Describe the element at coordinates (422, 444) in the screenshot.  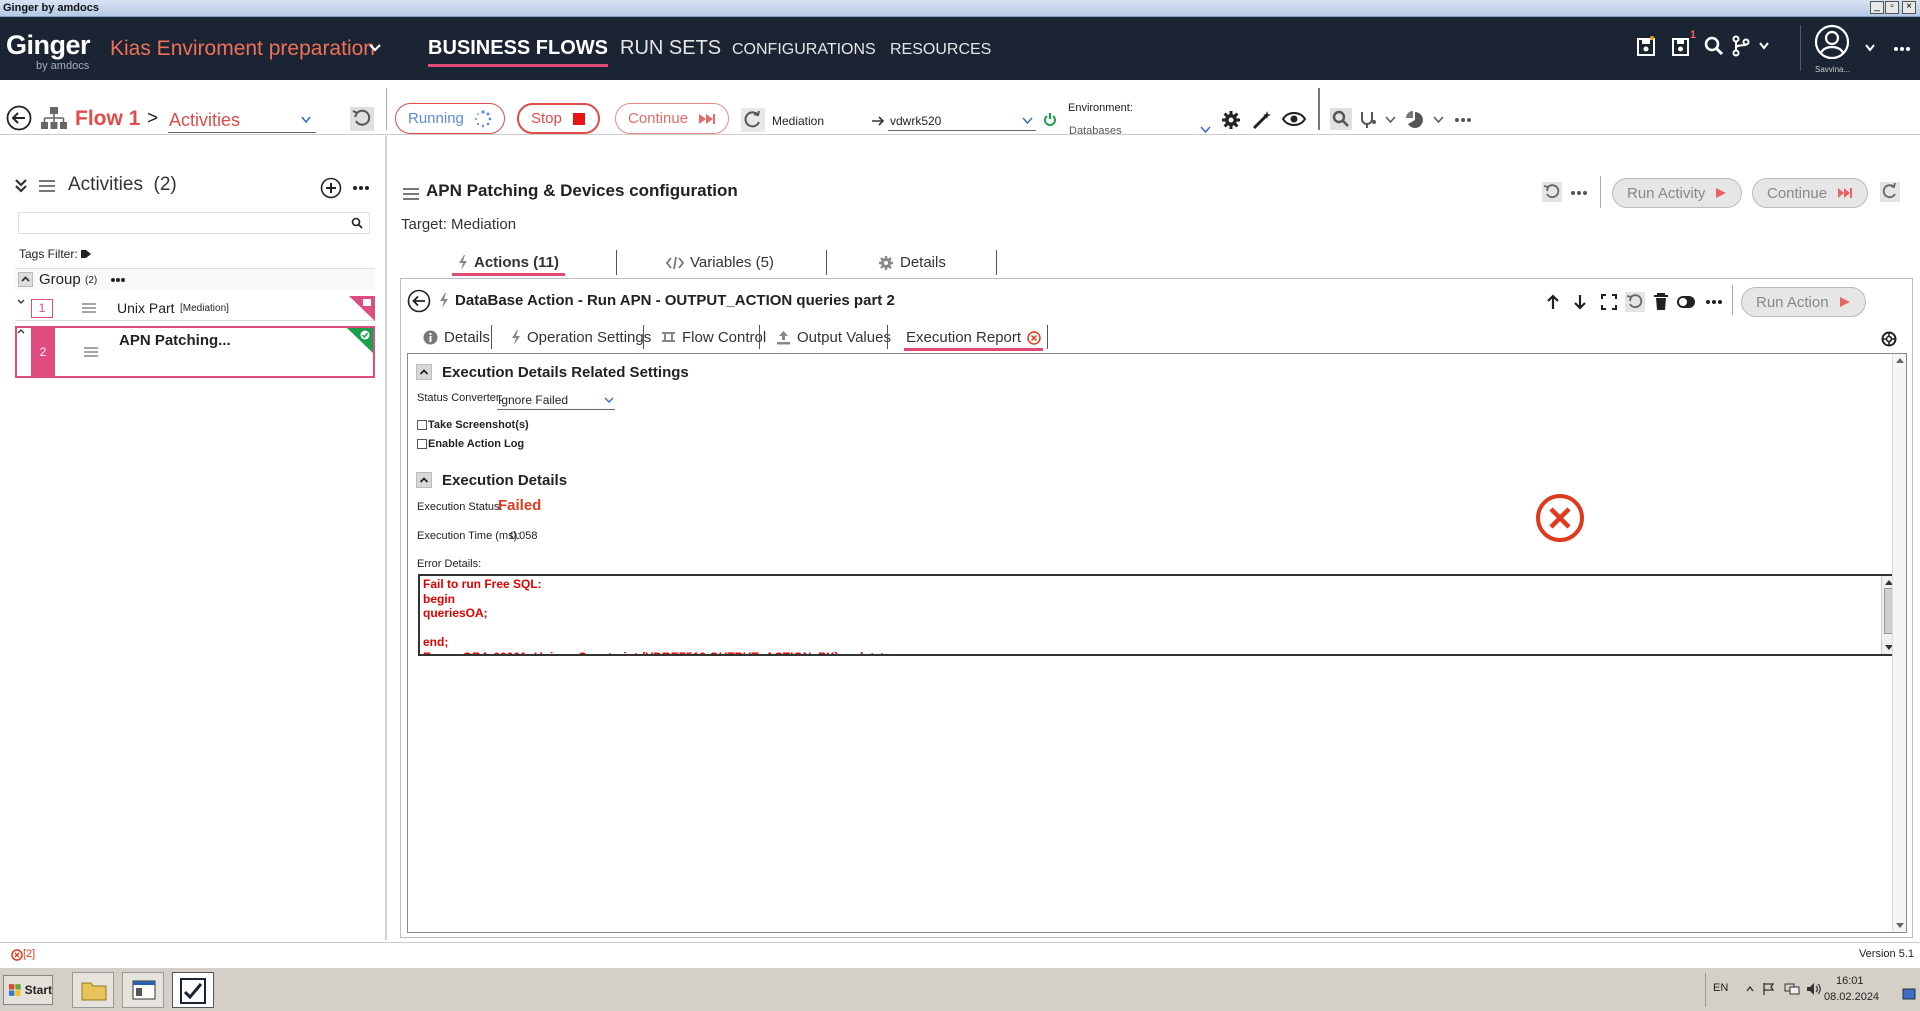
I see `enable-action-log-checkbox` at that location.